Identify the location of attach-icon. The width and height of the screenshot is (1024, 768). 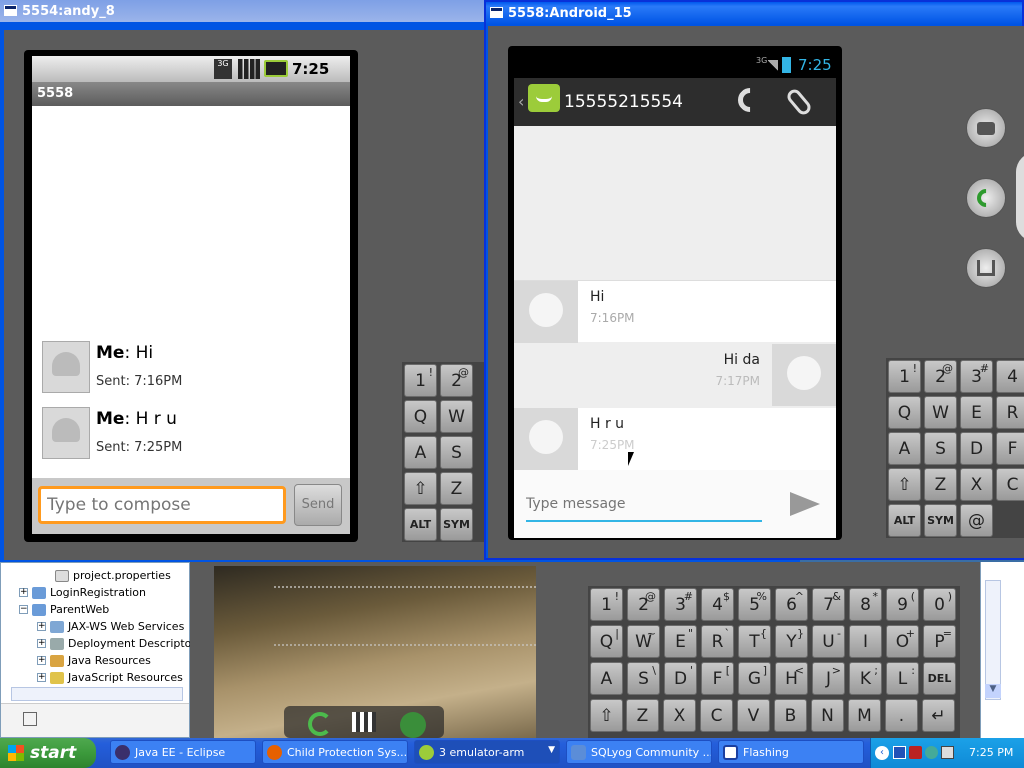
(799, 102).